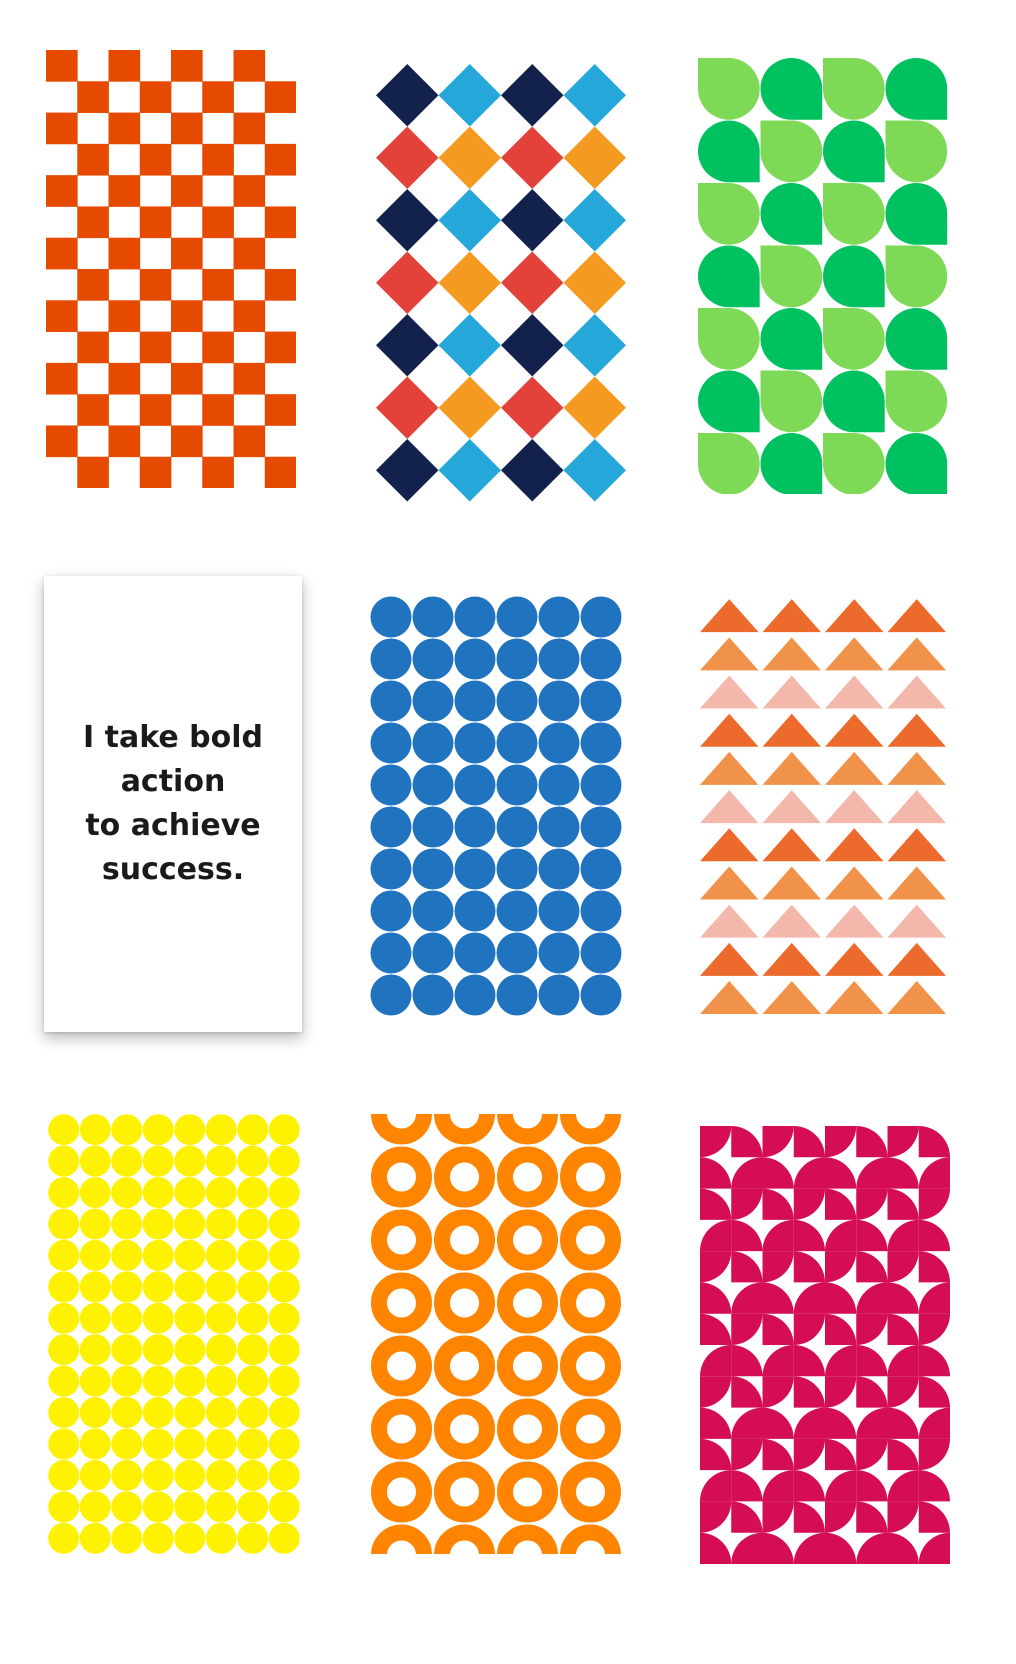 Image resolution: width=1016 pixels, height=1664 pixels. Describe the element at coordinates (173, 781) in the screenshot. I see `affirmation-line: action` at that location.